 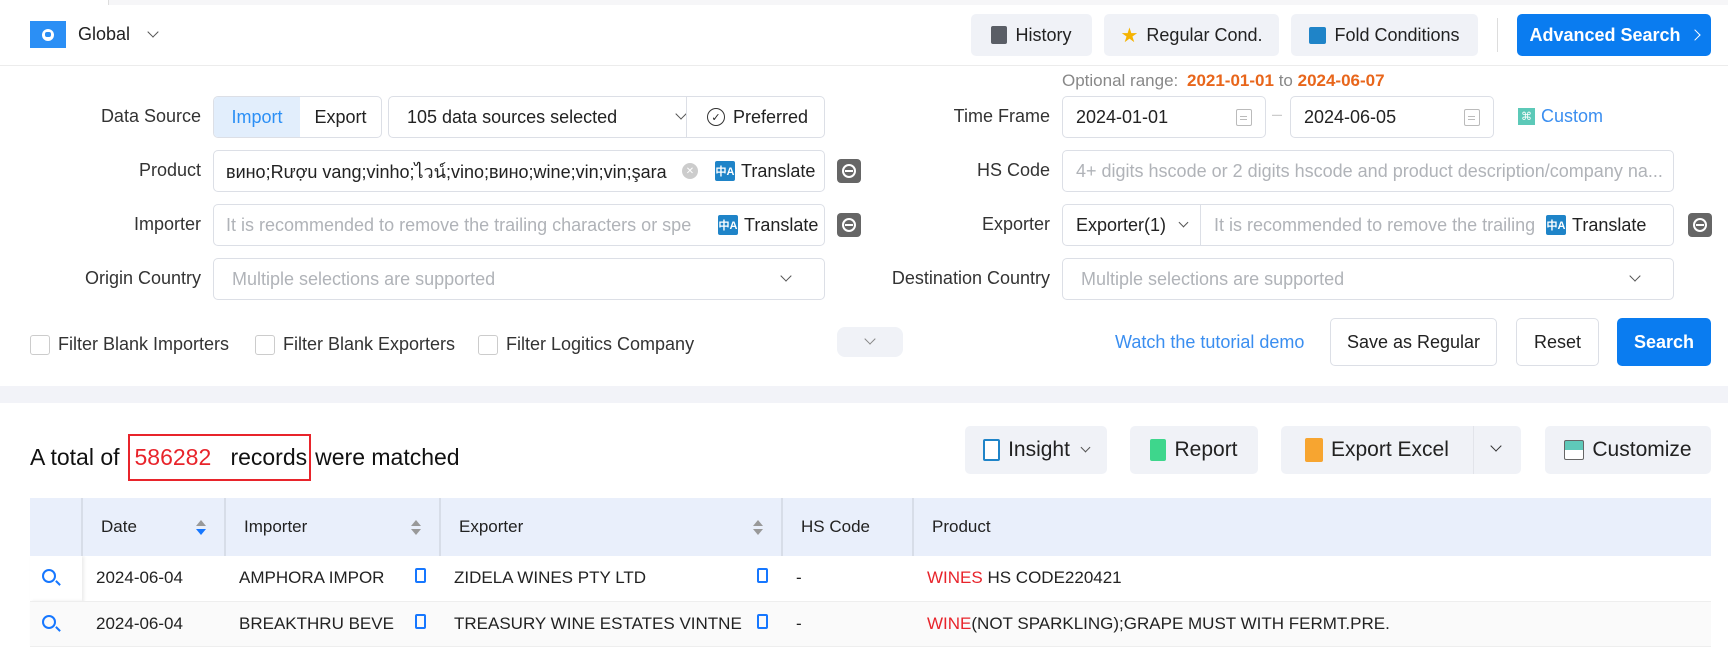 What do you see at coordinates (519, 279) in the screenshot?
I see `origin-country-select: Multiple selections are supported` at bounding box center [519, 279].